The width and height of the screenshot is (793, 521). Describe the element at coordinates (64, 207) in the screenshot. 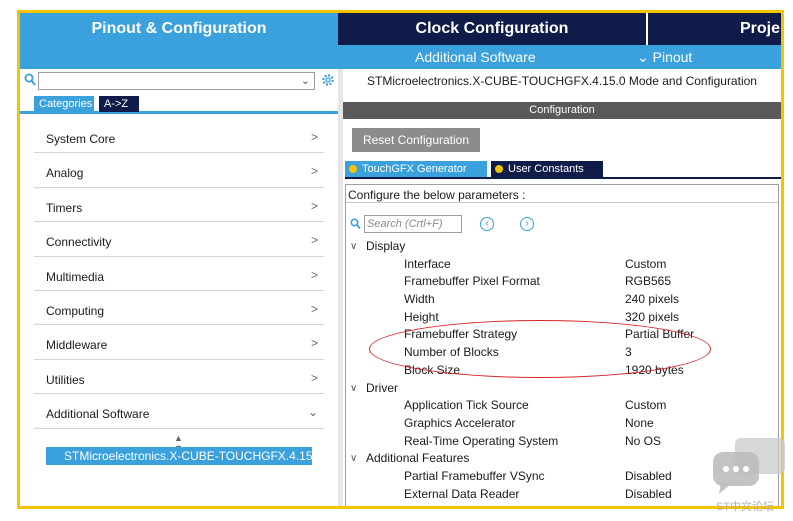

I see `sidebar-item-label: Timers` at that location.